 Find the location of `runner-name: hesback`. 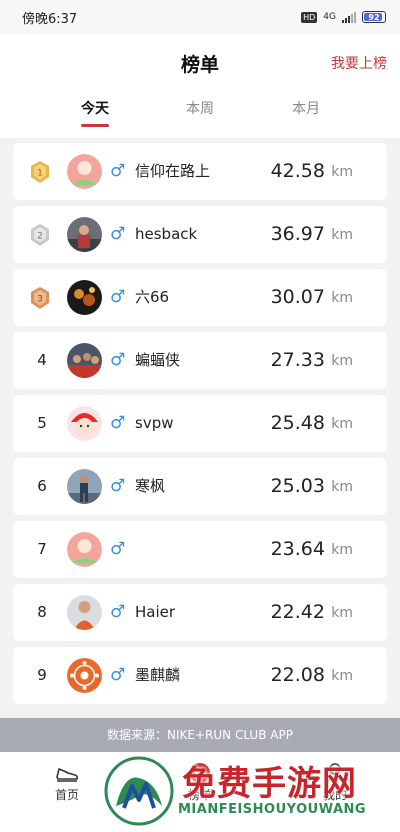

runner-name: hesback is located at coordinates (166, 234).